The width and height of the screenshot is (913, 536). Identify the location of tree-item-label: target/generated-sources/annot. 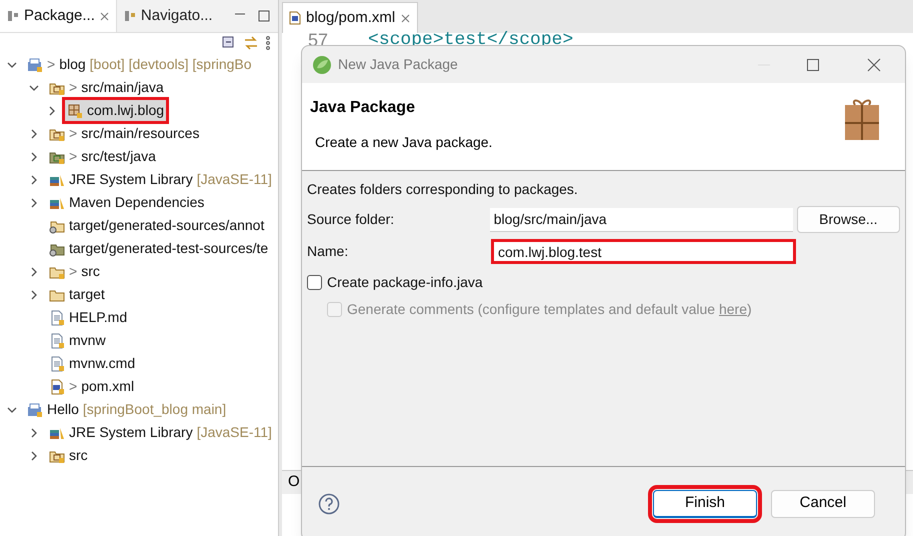
(166, 225).